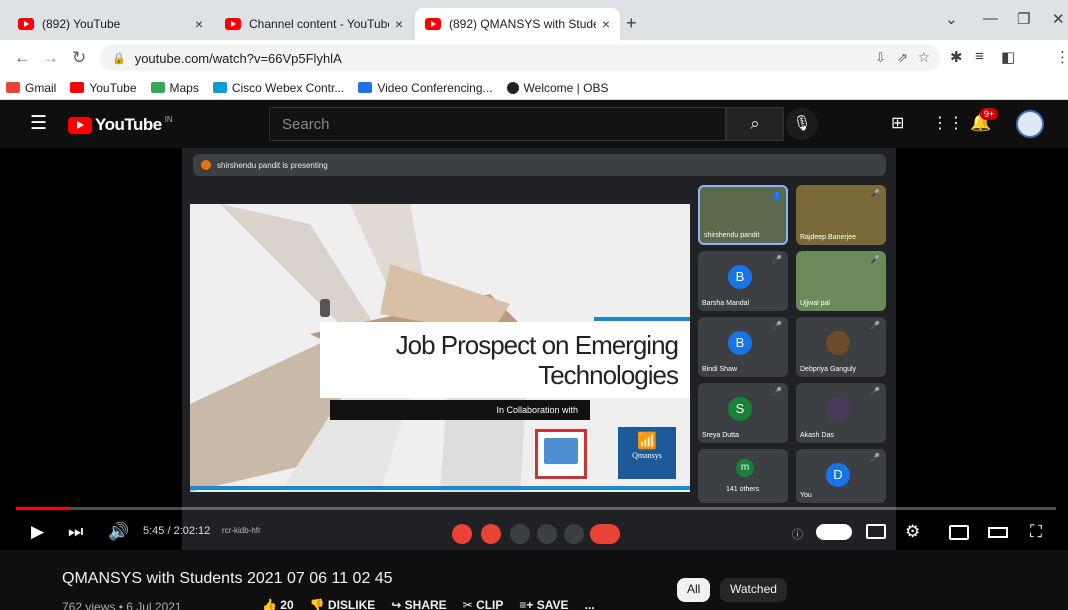 The width and height of the screenshot is (1068, 610). What do you see at coordinates (753, 590) in the screenshot?
I see `chip-watched: Watched` at bounding box center [753, 590].